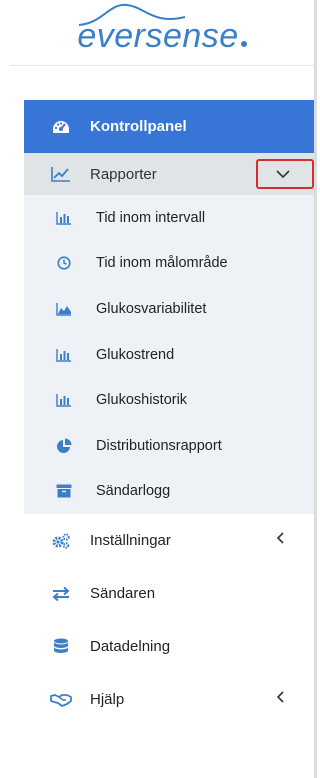 The width and height of the screenshot is (320, 778). Describe the element at coordinates (135, 354) in the screenshot. I see `sidebar-subitem-label: Glukostrend` at that location.